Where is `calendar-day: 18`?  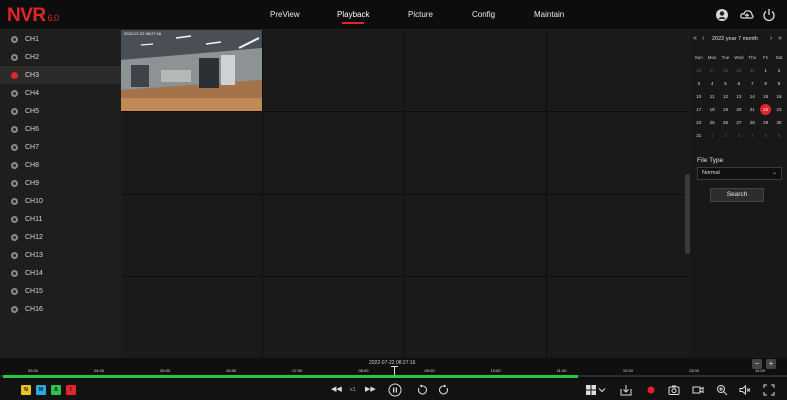 calendar-day: 18 is located at coordinates (711, 109).